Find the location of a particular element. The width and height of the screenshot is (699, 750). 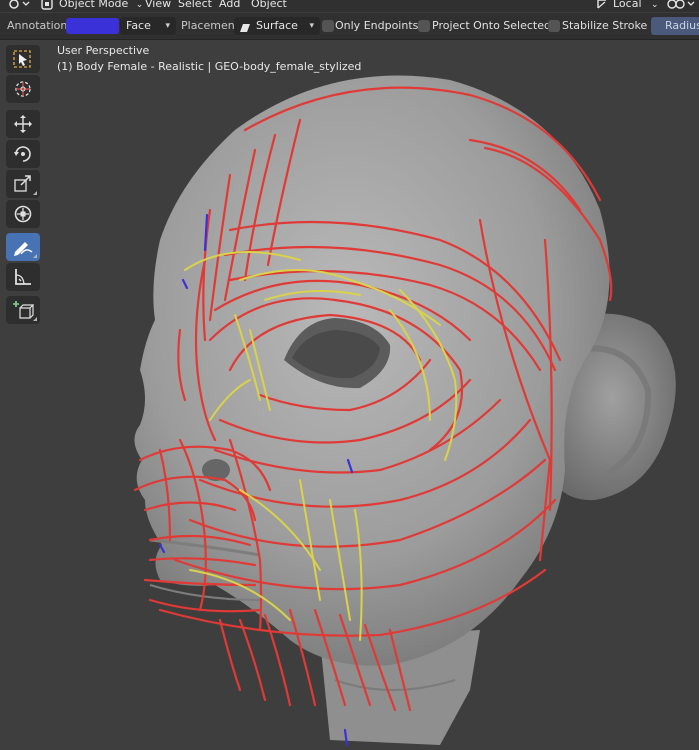

transform-orientation-dropdown: Local ⌄ is located at coordinates (636, 5).